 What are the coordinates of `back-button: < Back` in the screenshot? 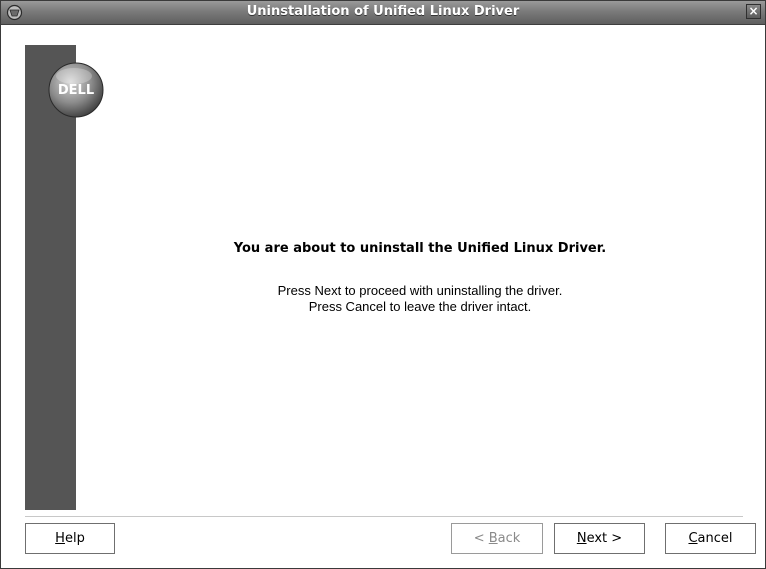 It's located at (497, 538).